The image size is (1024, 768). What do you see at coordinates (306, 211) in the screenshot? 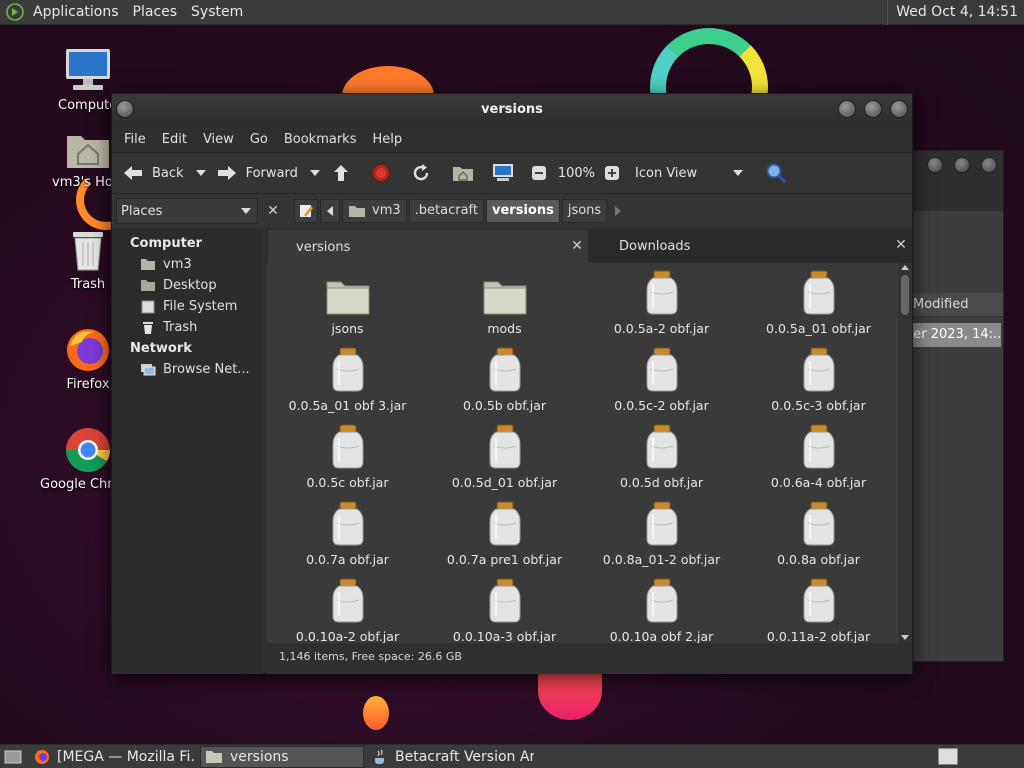
I see `edit-location-button` at bounding box center [306, 211].